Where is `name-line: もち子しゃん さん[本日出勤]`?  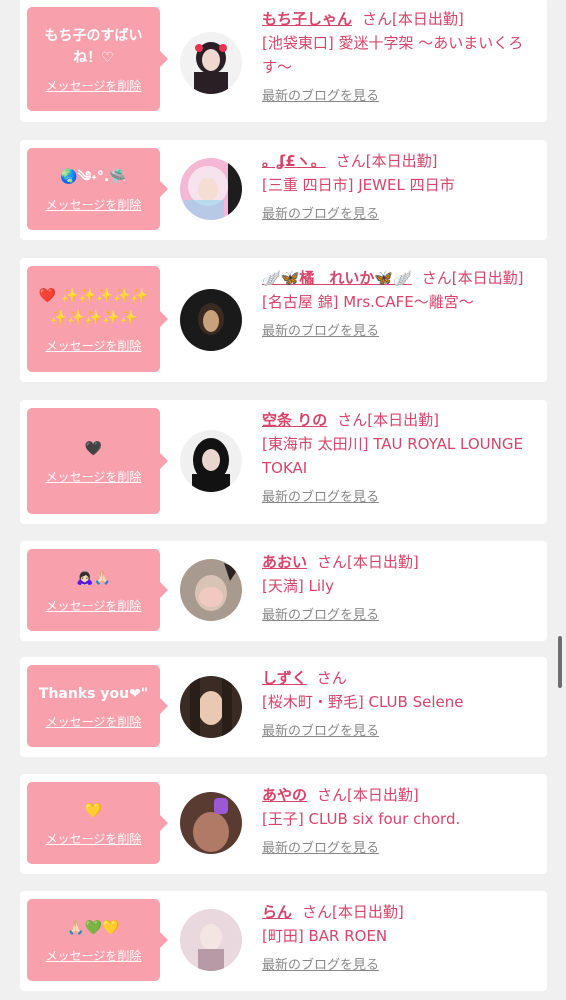
name-line: もち子しゃん さん[本日出勤] is located at coordinates (402, 19).